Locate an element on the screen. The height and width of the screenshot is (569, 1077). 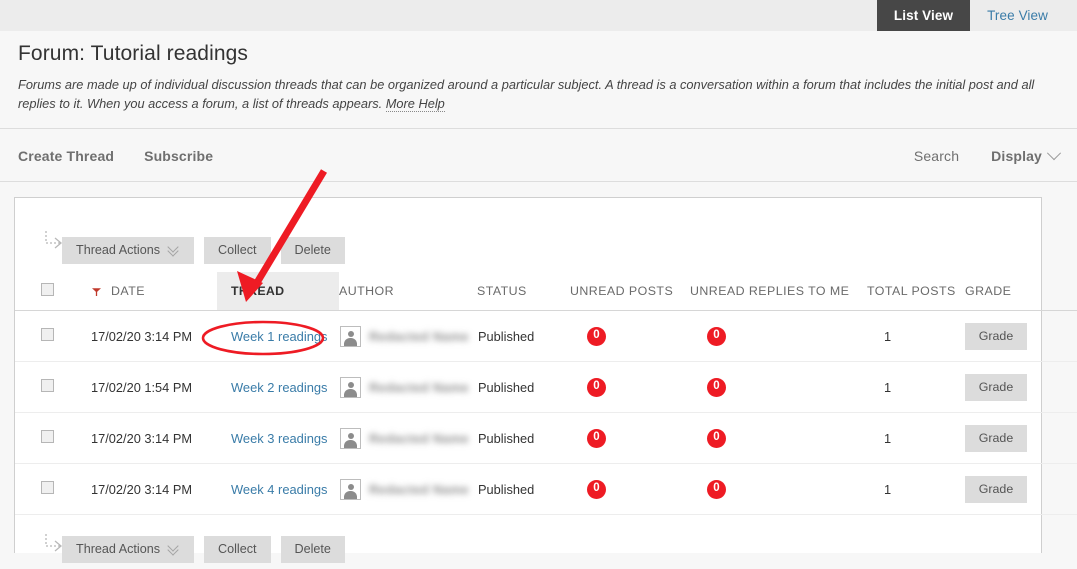
thread-actions-button-bottom: Thread Actions is located at coordinates (128, 549).